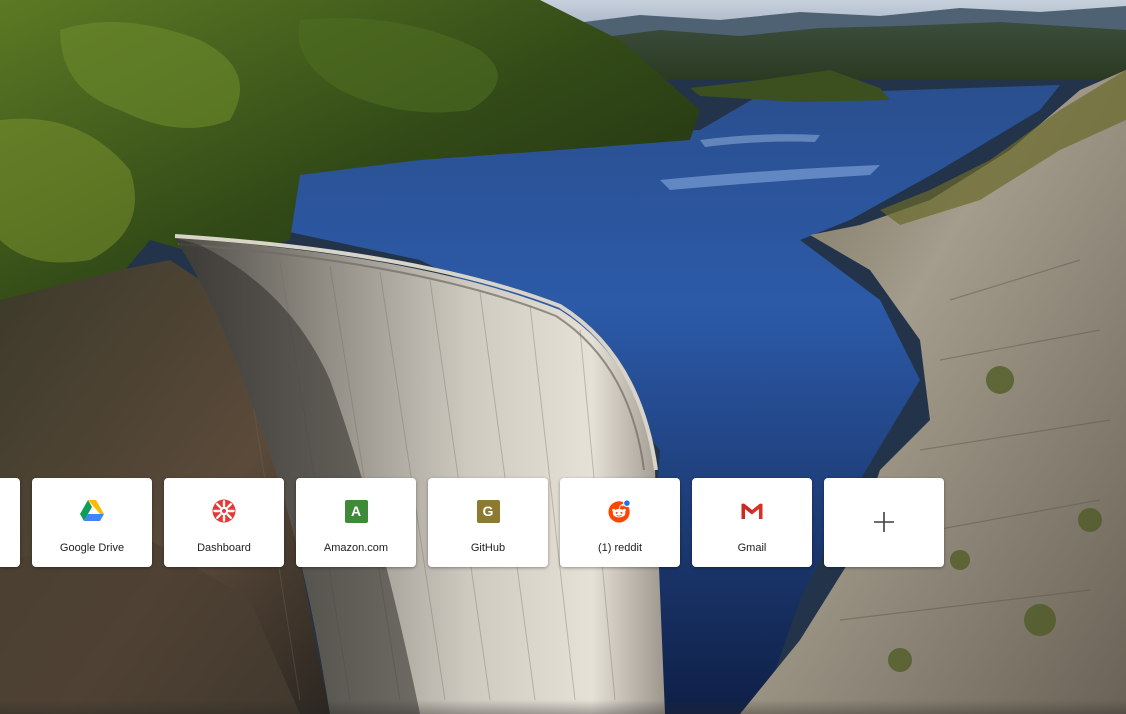  Describe the element at coordinates (488, 548) in the screenshot. I see `shortcut-label: GitHub` at that location.